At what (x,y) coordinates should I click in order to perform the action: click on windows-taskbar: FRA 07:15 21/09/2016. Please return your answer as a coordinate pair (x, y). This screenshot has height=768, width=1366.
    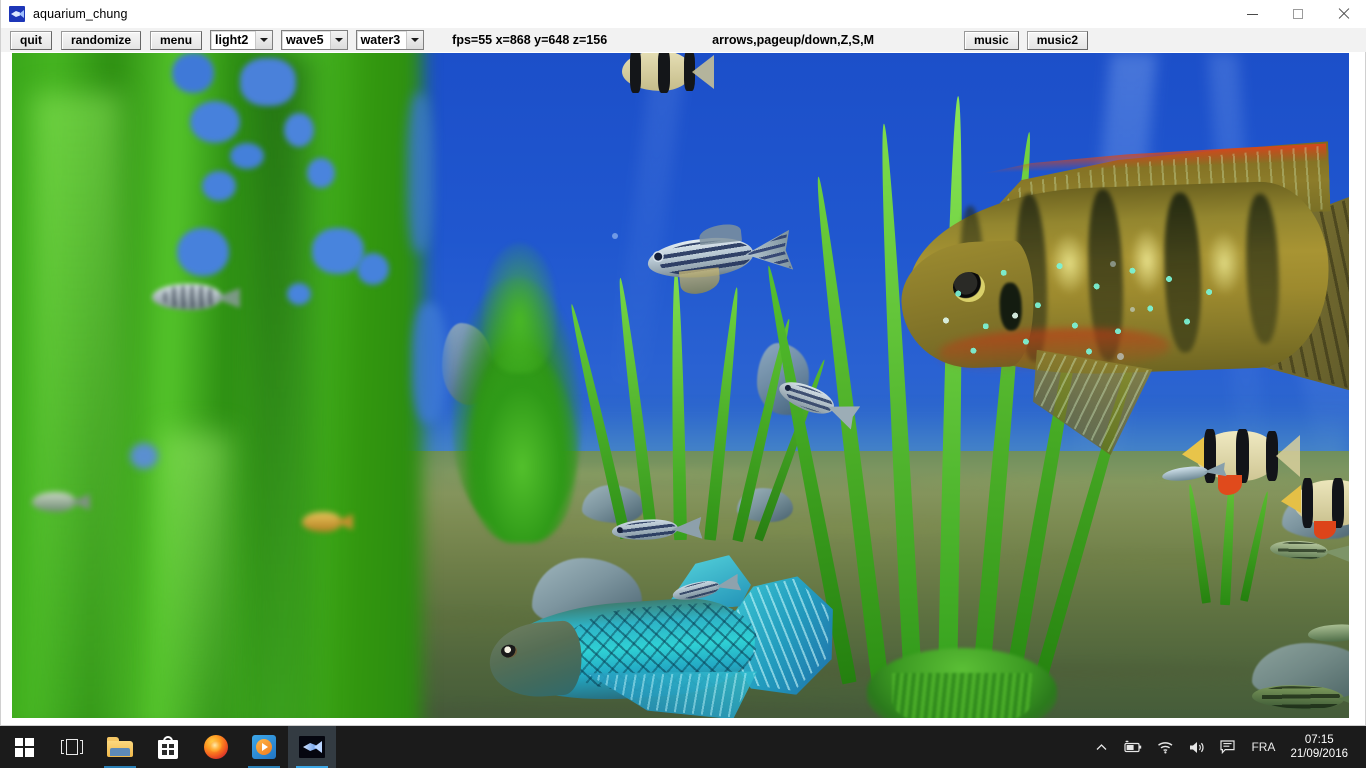
    Looking at the image, I should click on (683, 747).